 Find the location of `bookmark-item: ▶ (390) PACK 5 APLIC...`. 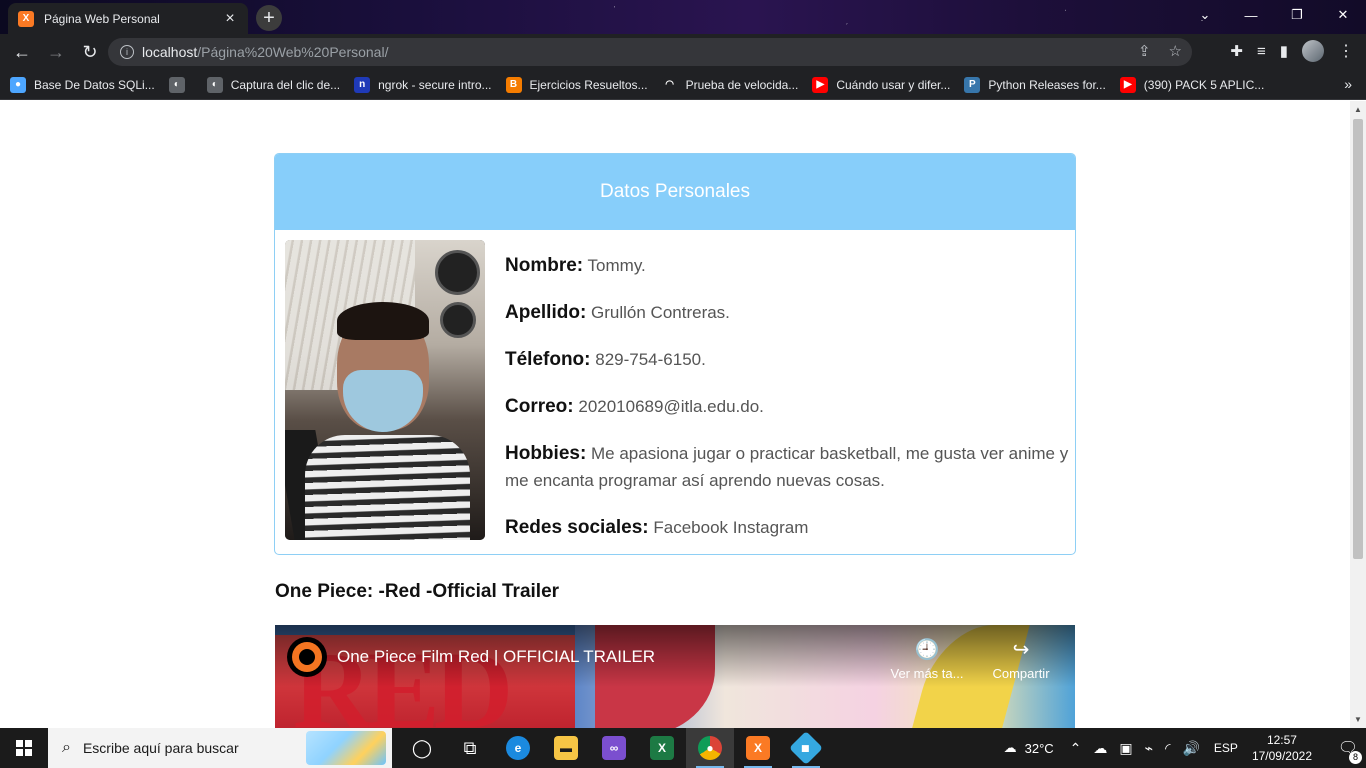

bookmark-item: ▶ (390) PACK 5 APLIC... is located at coordinates (1192, 84).